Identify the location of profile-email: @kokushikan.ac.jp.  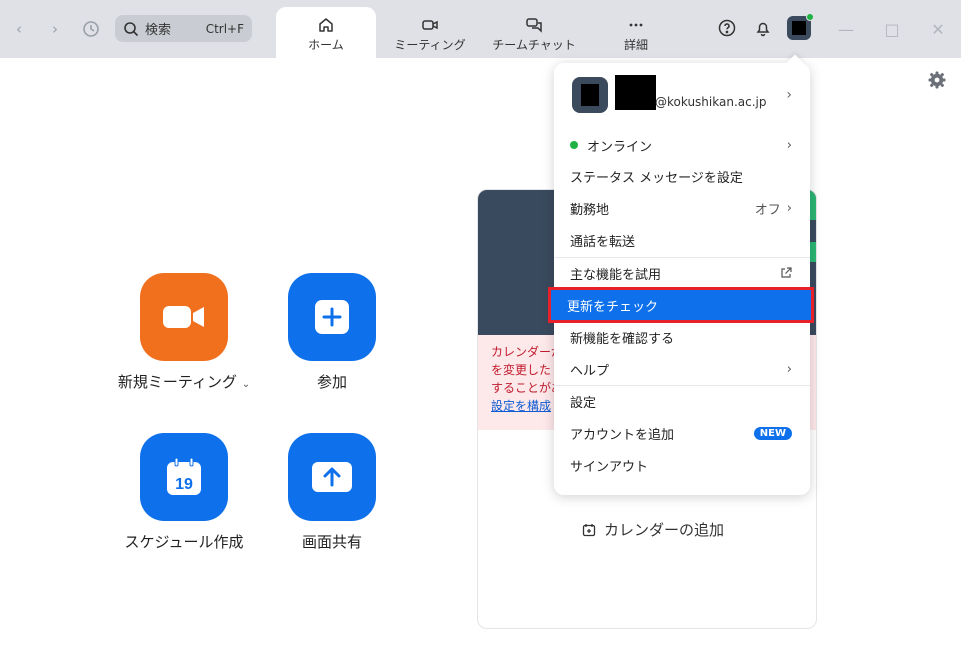
(711, 102).